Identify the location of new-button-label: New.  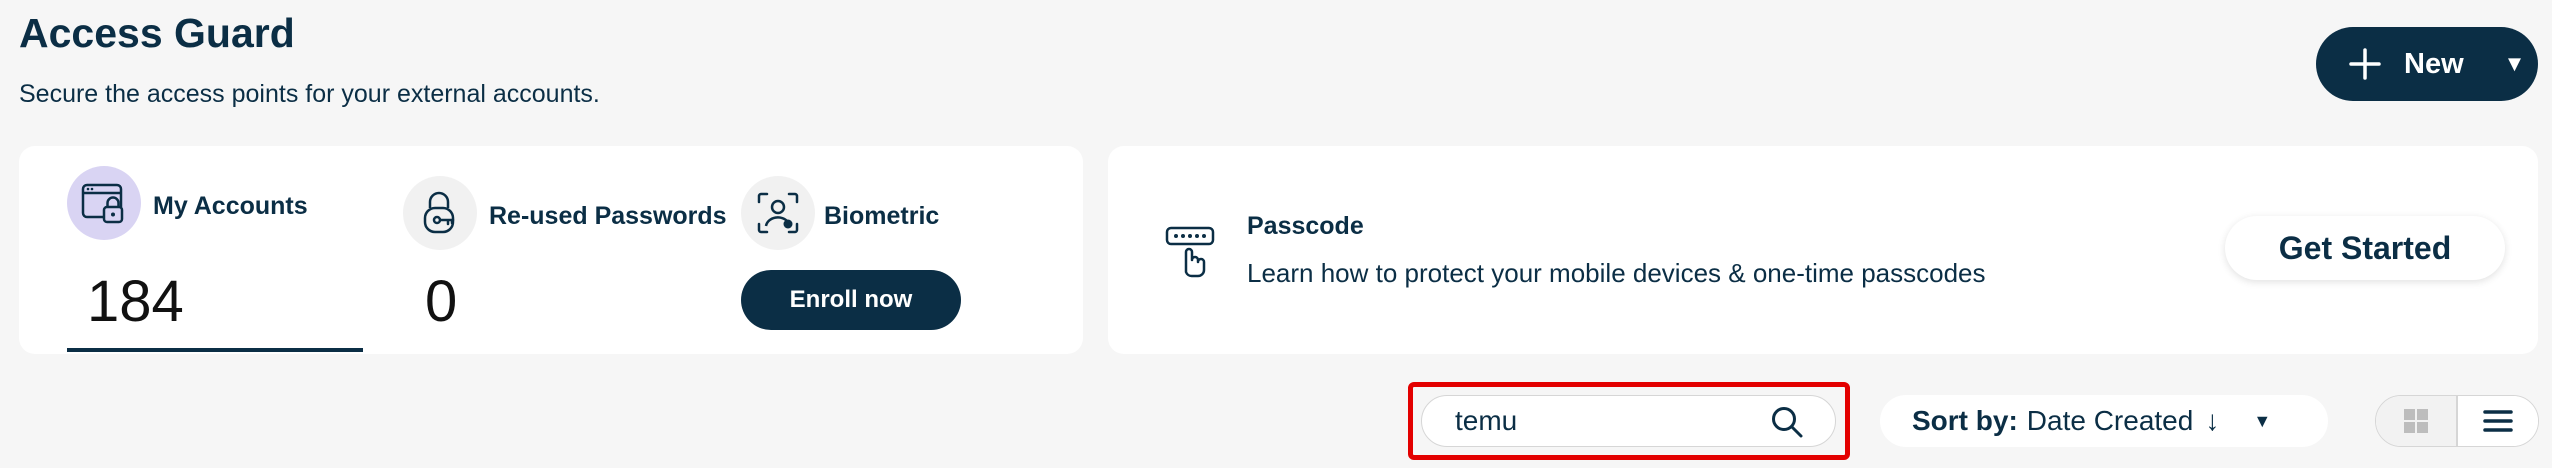
(2434, 63).